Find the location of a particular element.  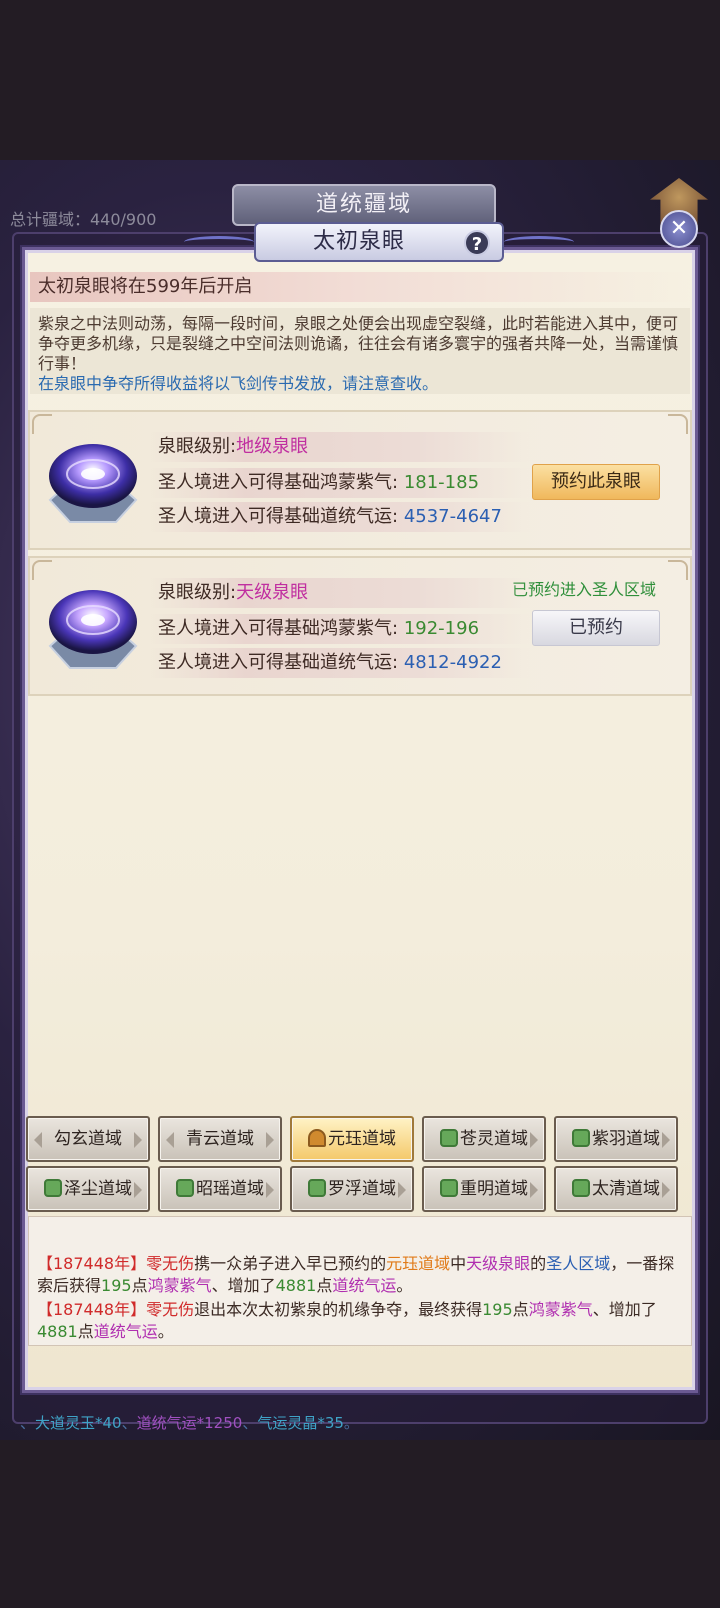

tab-zechen-domain: 泽尘道域 is located at coordinates (88, 1189).